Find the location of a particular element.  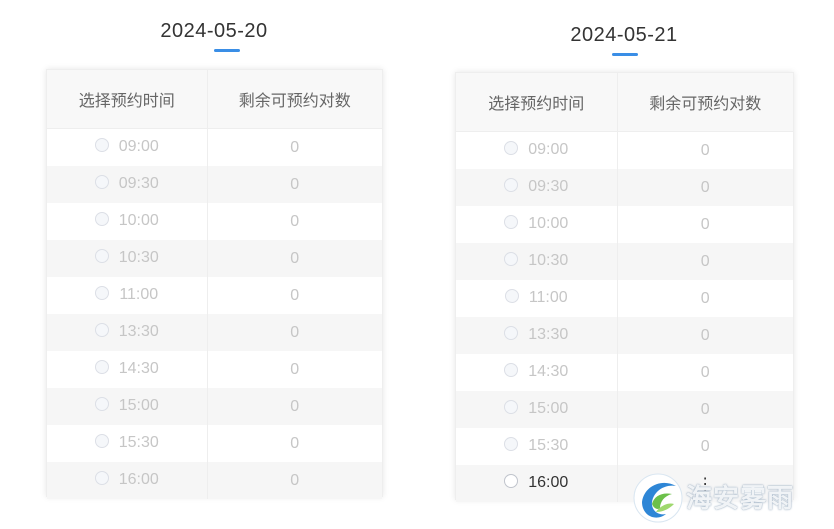

time-slot-option: 09:00 is located at coordinates (127, 148).